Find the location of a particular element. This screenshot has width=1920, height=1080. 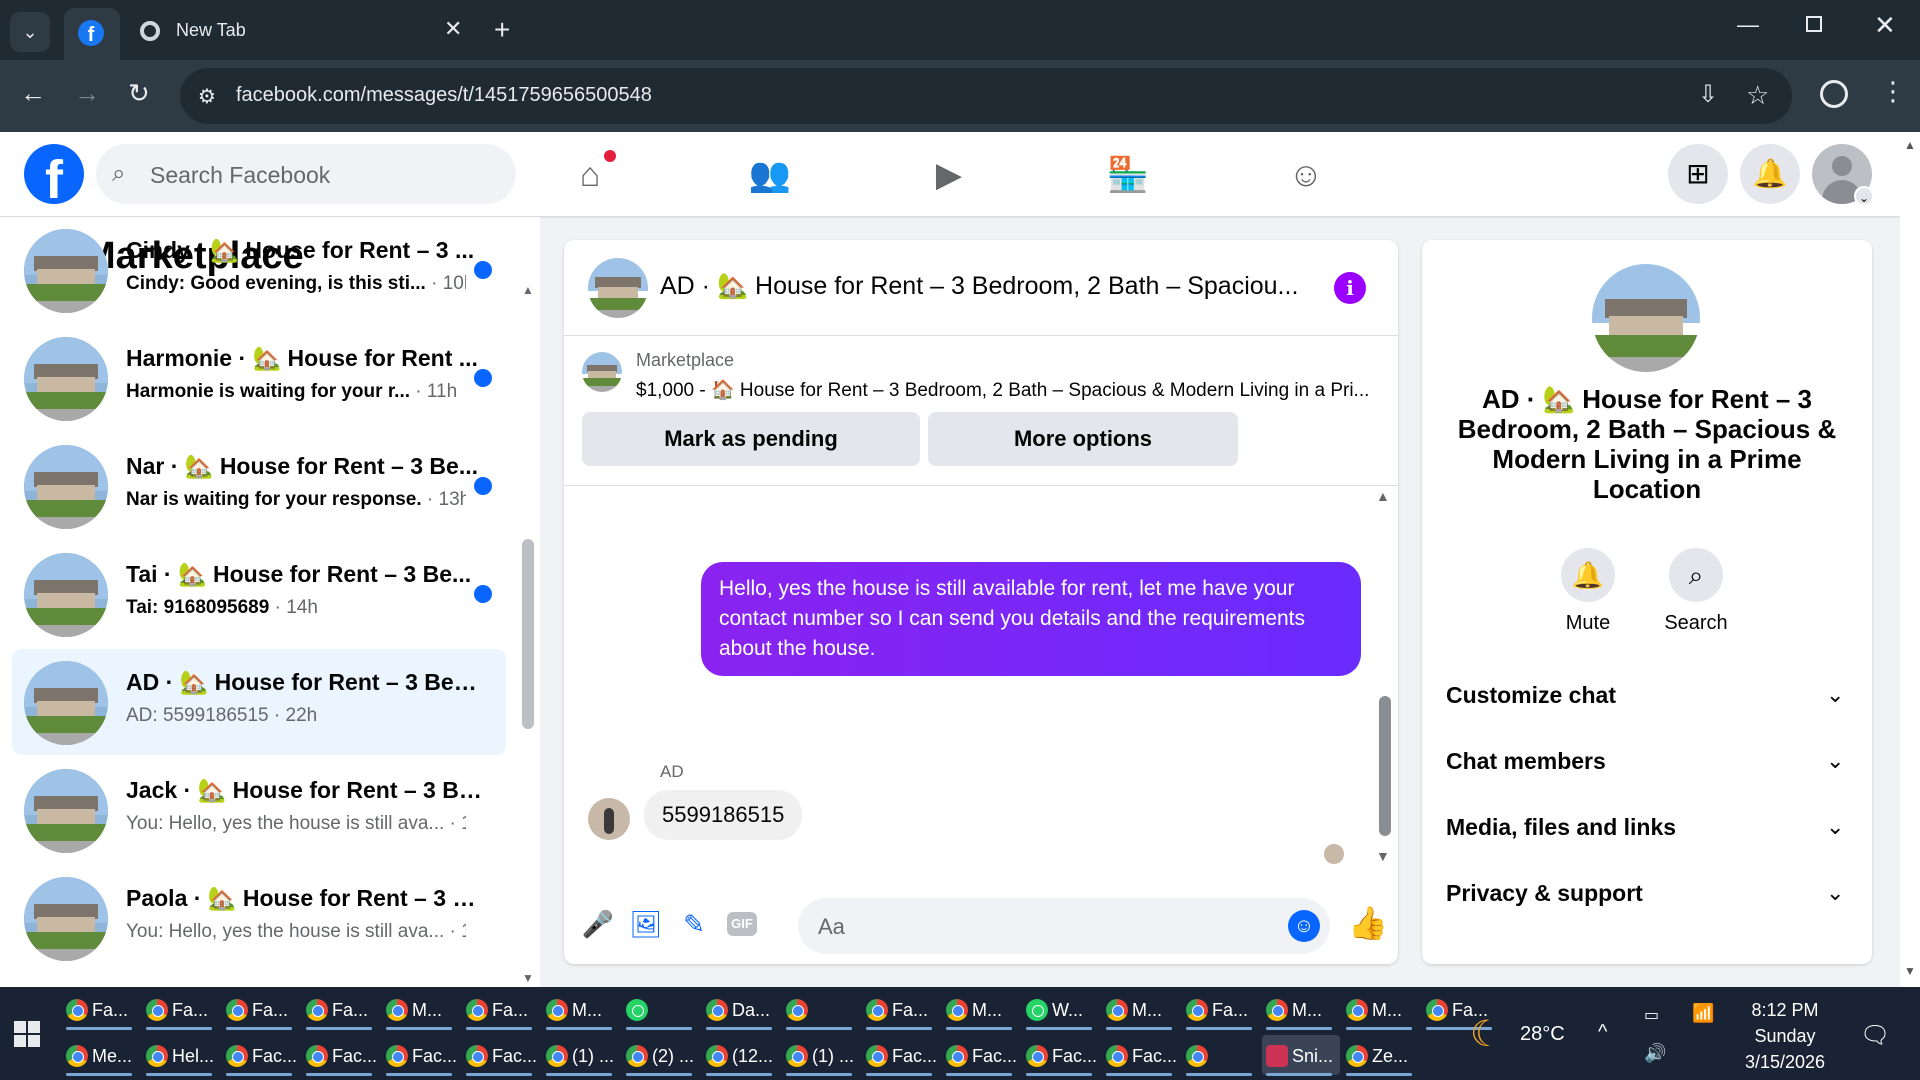

clock: 8:12 PM Sunday 3/15/2026 is located at coordinates (1785, 1036).